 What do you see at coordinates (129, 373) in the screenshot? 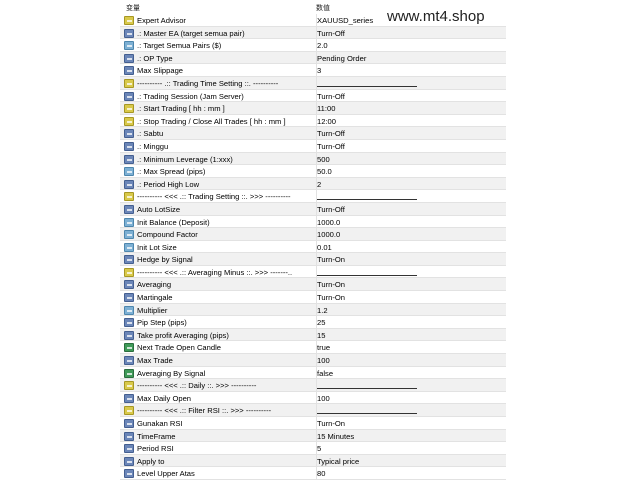
I see `bool-type-icon` at bounding box center [129, 373].